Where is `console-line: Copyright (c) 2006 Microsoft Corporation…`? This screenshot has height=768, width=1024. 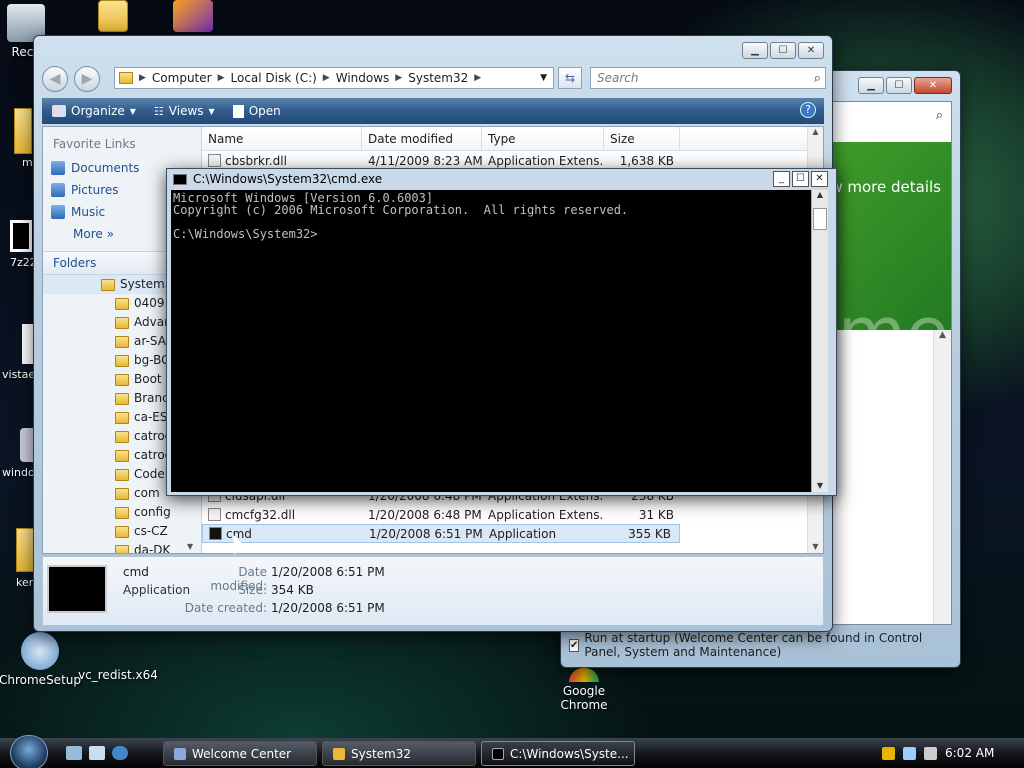 console-line: Copyright (c) 2006 Microsoft Corporation… is located at coordinates (401, 210).